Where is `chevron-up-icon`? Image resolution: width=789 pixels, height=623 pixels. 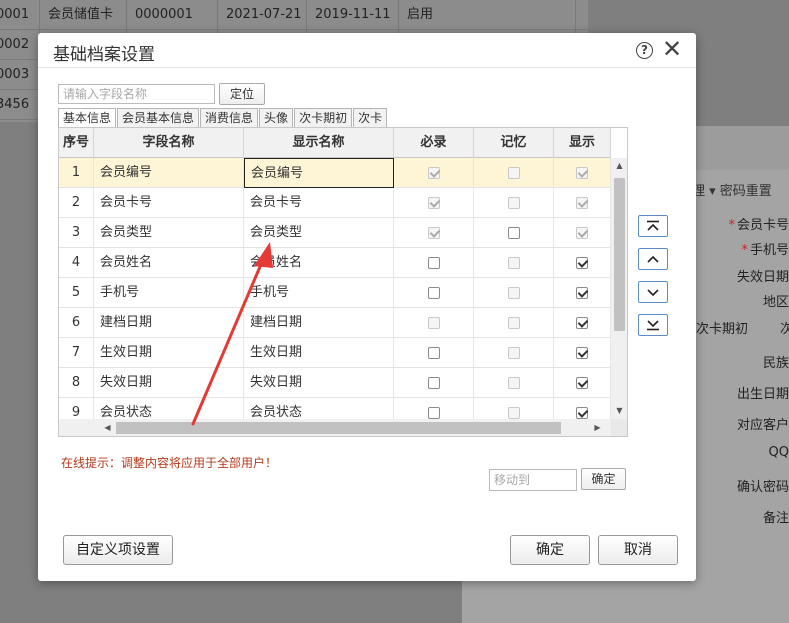 chevron-up-icon is located at coordinates (653, 259).